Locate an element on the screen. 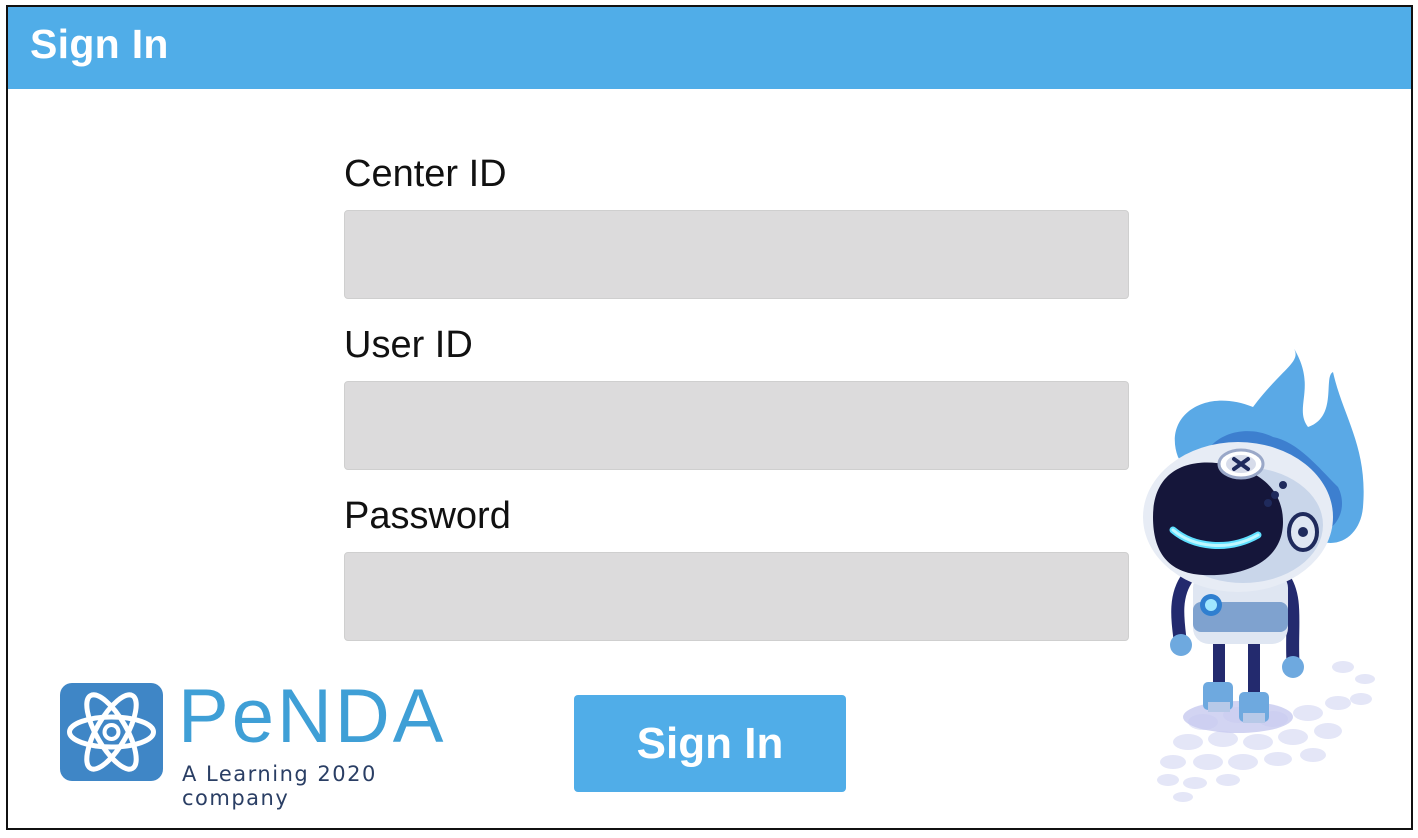 Image resolution: width=1418 pixels, height=838 pixels. logo-wordmark: PeNDA is located at coordinates (312, 716).